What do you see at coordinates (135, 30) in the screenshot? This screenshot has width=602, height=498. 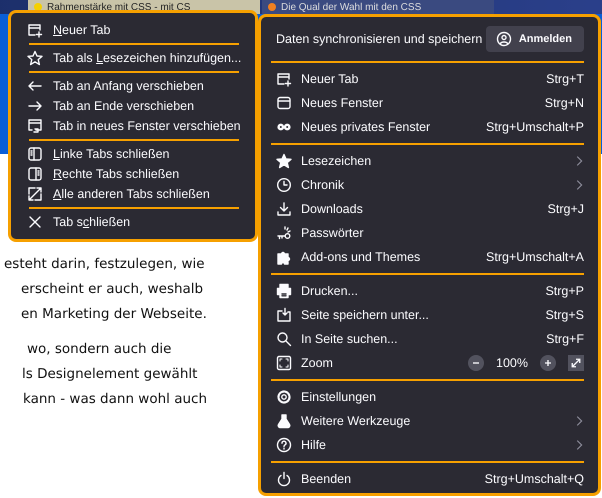 I see `menu-item: Neuer Tab` at bounding box center [135, 30].